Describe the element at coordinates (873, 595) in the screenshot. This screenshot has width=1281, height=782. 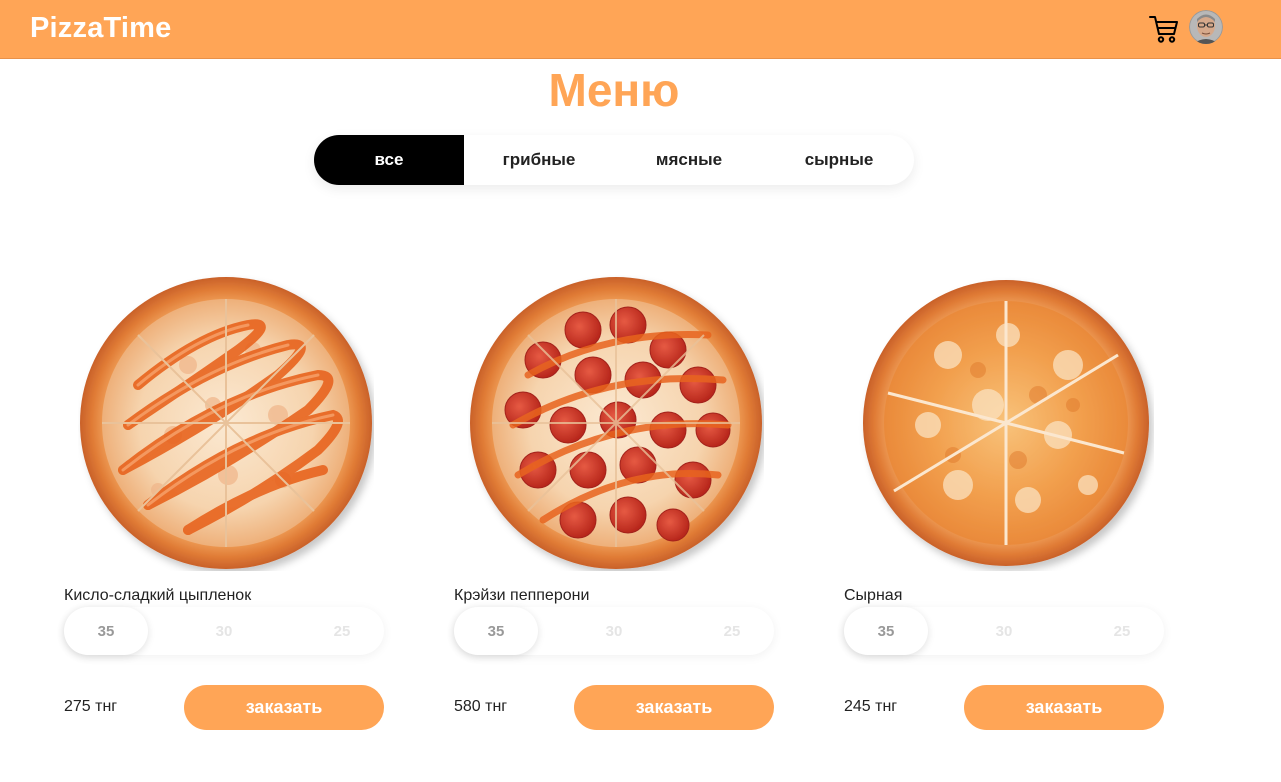
I see `product-name: Сырная` at that location.